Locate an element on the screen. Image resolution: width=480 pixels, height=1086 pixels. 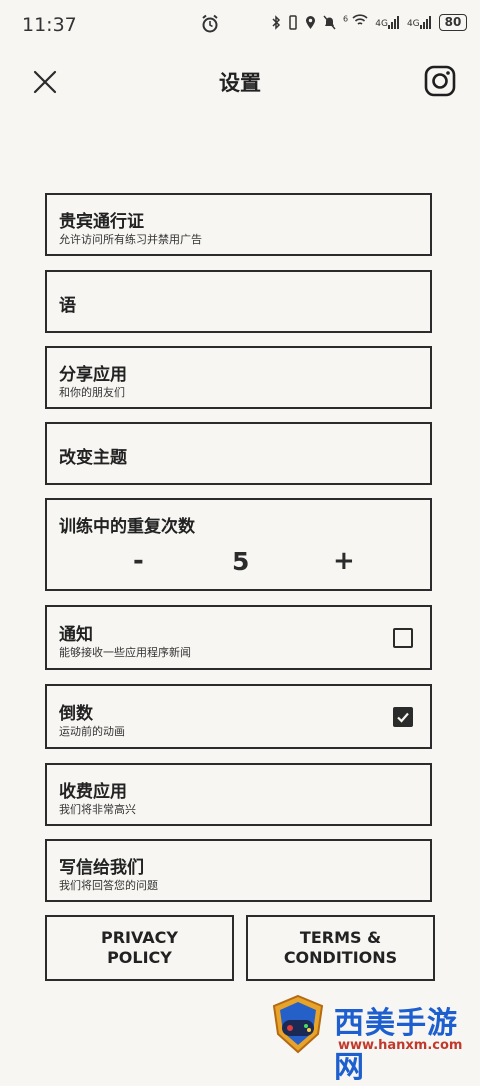
notifications-title: 通知 is located at coordinates (76, 635).